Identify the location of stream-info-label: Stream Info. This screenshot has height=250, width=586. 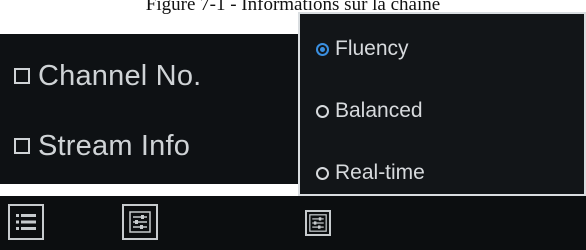
(114, 145).